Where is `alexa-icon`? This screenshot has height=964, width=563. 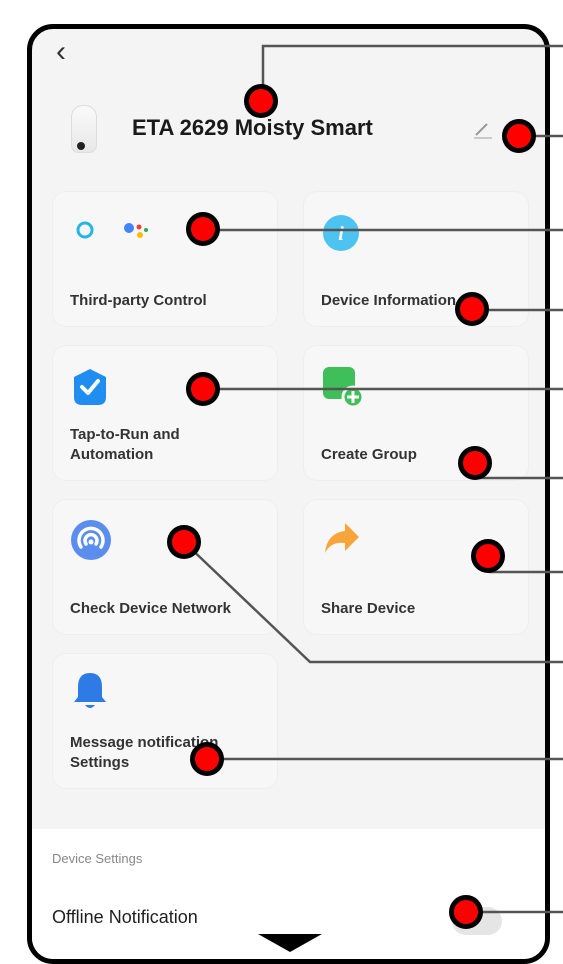 alexa-icon is located at coordinates (85, 230).